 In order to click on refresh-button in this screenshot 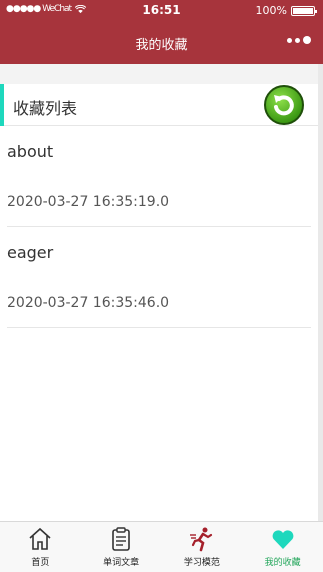, I will do `click(284, 105)`.